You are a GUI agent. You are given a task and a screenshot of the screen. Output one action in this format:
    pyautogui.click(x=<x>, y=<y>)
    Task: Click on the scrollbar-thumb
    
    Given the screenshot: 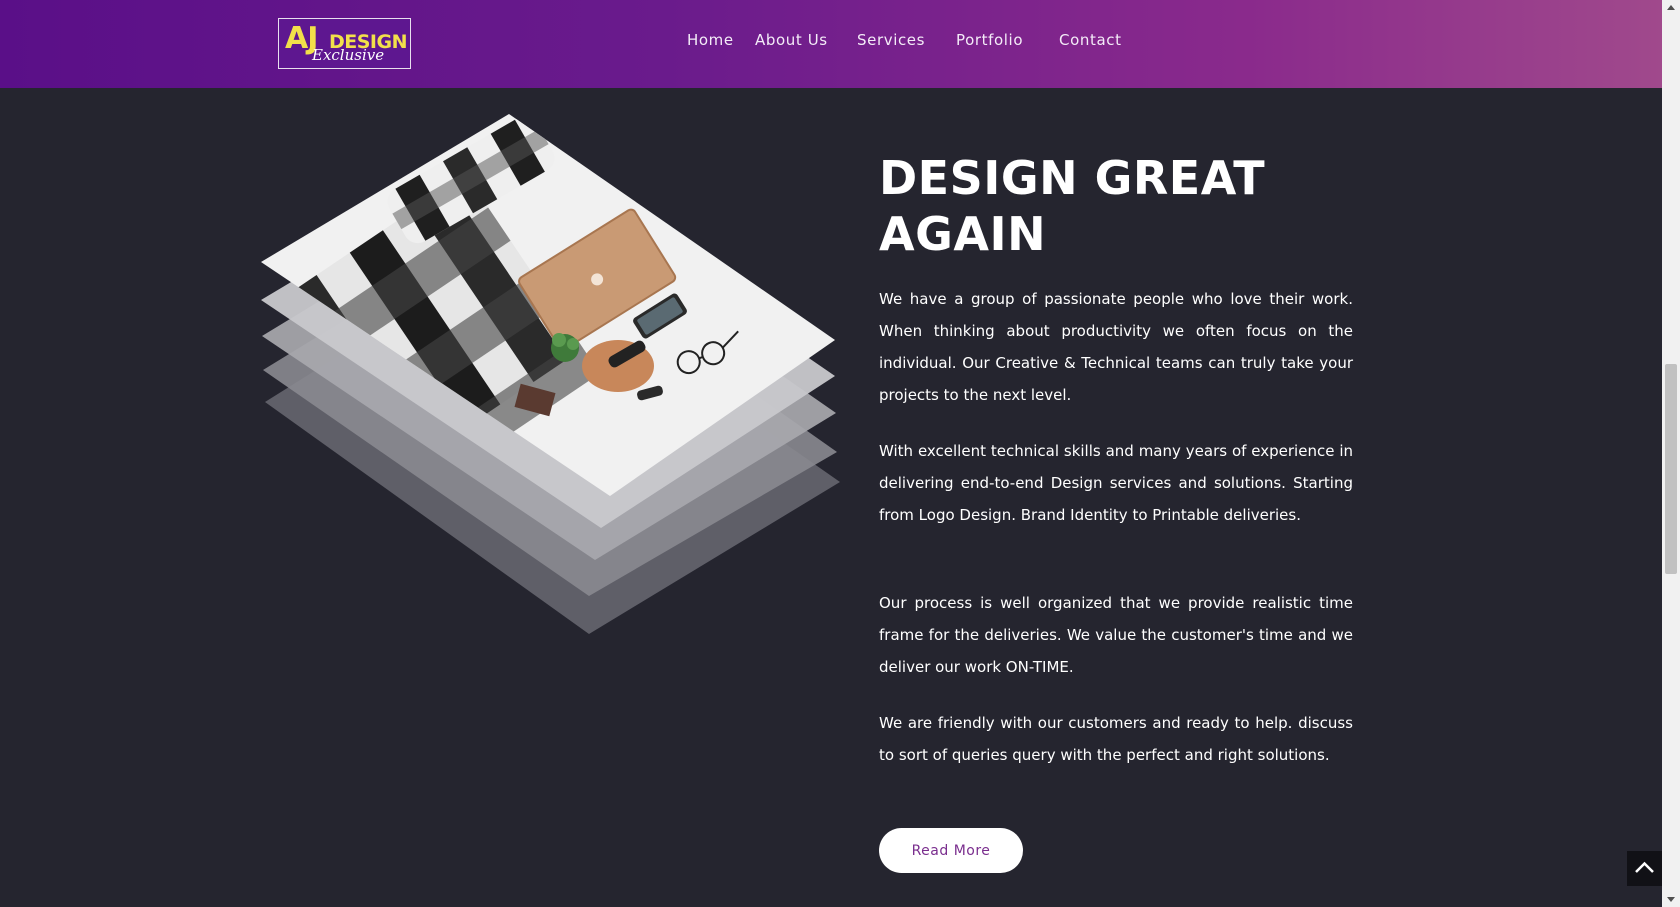 What is the action you would take?
    pyautogui.click(x=1671, y=469)
    